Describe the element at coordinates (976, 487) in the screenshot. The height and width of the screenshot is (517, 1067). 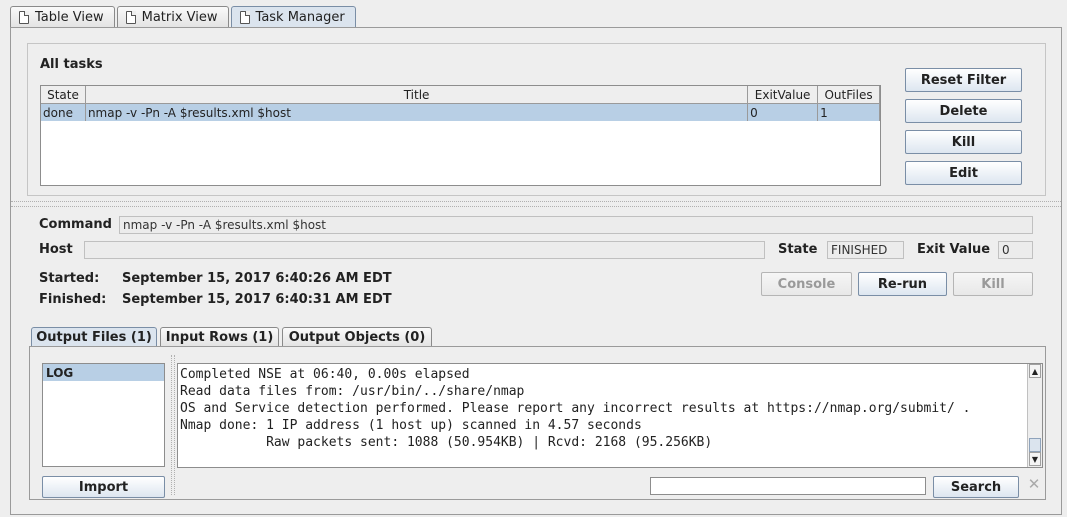
I see `search-button: Search` at that location.